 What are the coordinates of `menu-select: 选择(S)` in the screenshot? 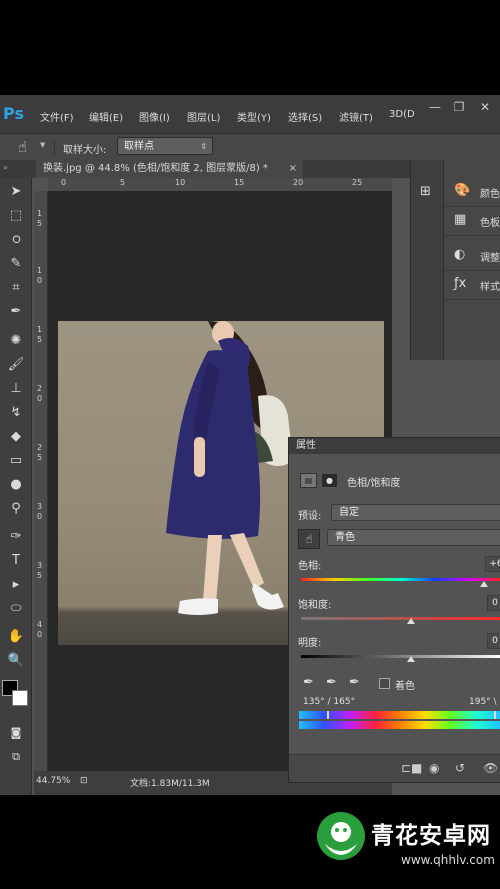 It's located at (305, 116).